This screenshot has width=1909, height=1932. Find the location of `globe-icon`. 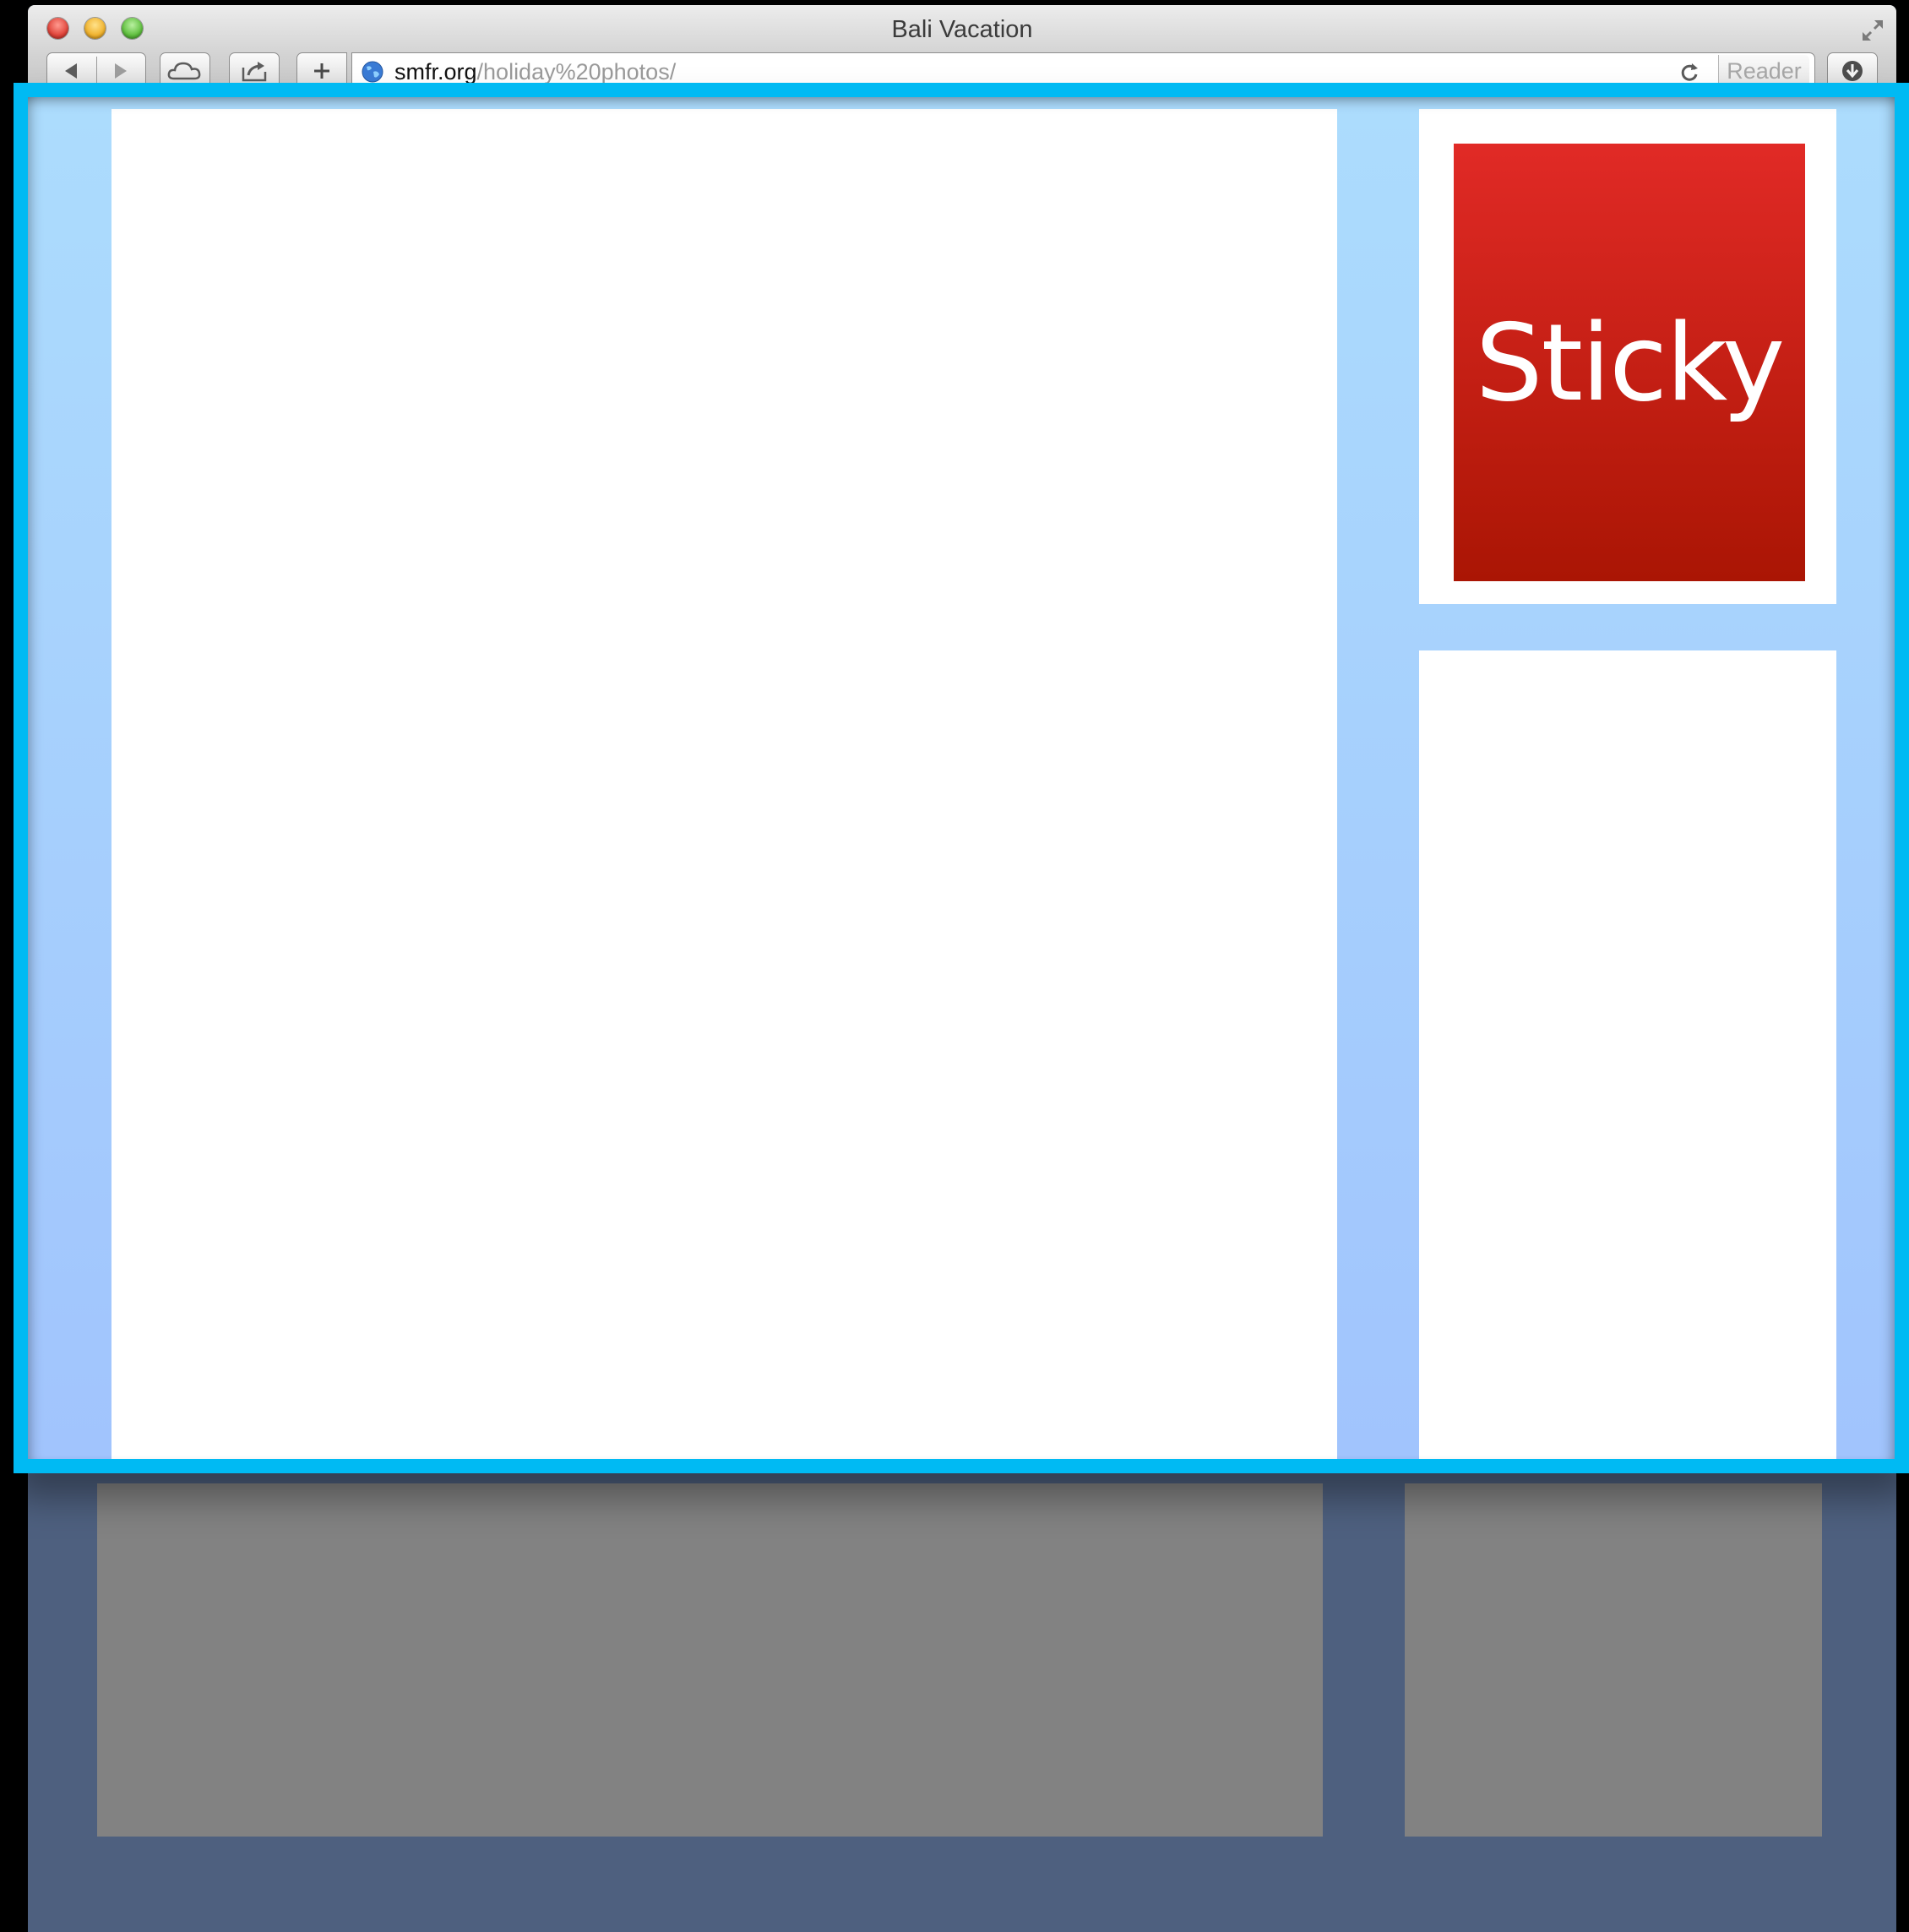

globe-icon is located at coordinates (372, 72).